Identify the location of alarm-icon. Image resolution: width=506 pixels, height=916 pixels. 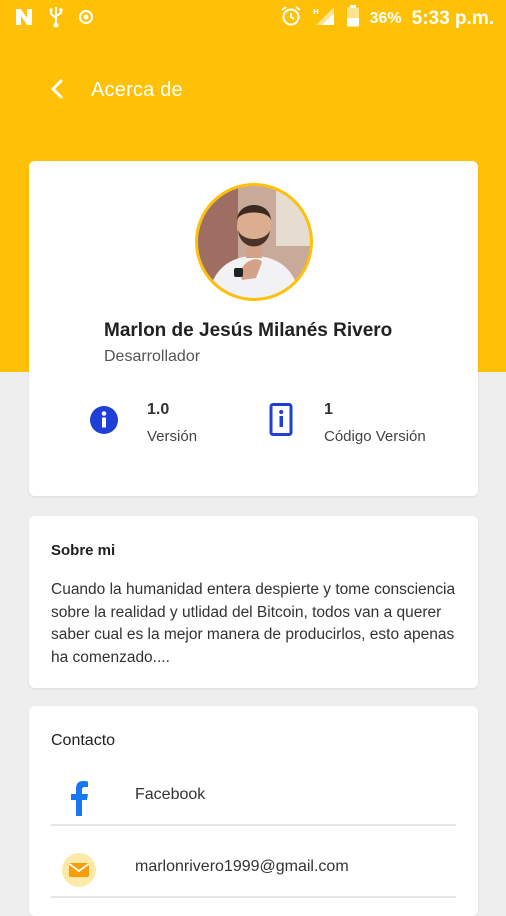
(291, 18).